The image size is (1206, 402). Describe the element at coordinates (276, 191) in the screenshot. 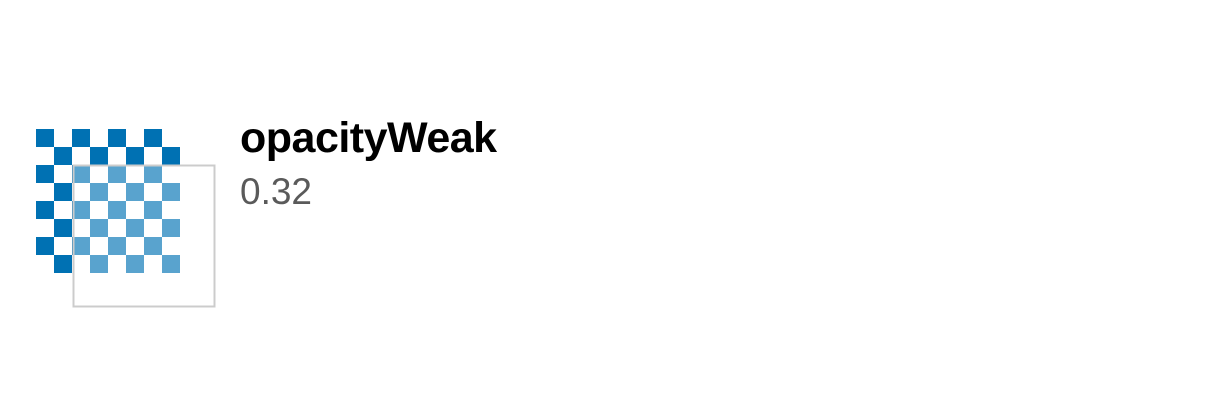

I see `token-value: 0.32` at that location.